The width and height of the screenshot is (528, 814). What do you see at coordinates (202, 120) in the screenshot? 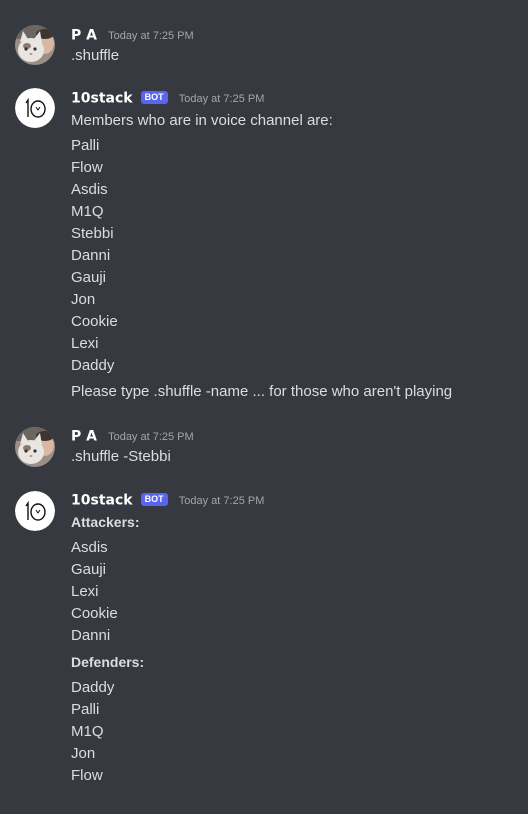
I see `message-text: Members who are in voice channel are:` at bounding box center [202, 120].